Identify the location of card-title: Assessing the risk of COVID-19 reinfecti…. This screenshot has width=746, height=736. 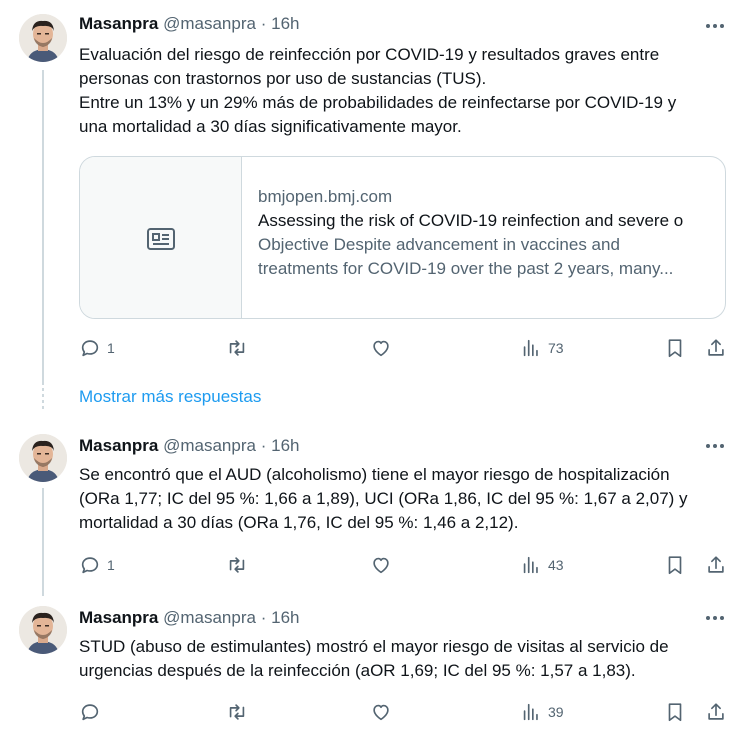
(471, 220).